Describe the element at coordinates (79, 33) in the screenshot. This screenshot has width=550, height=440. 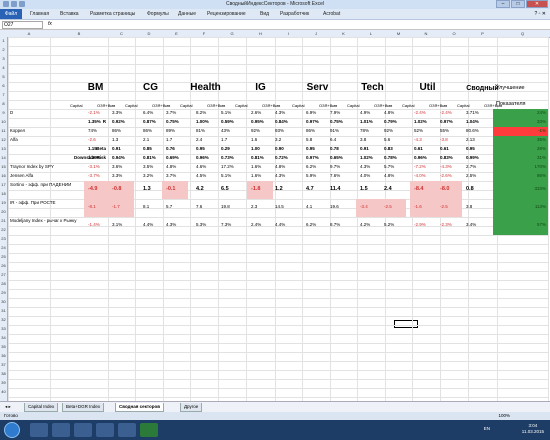
I see `column-header-b: B` at that location.